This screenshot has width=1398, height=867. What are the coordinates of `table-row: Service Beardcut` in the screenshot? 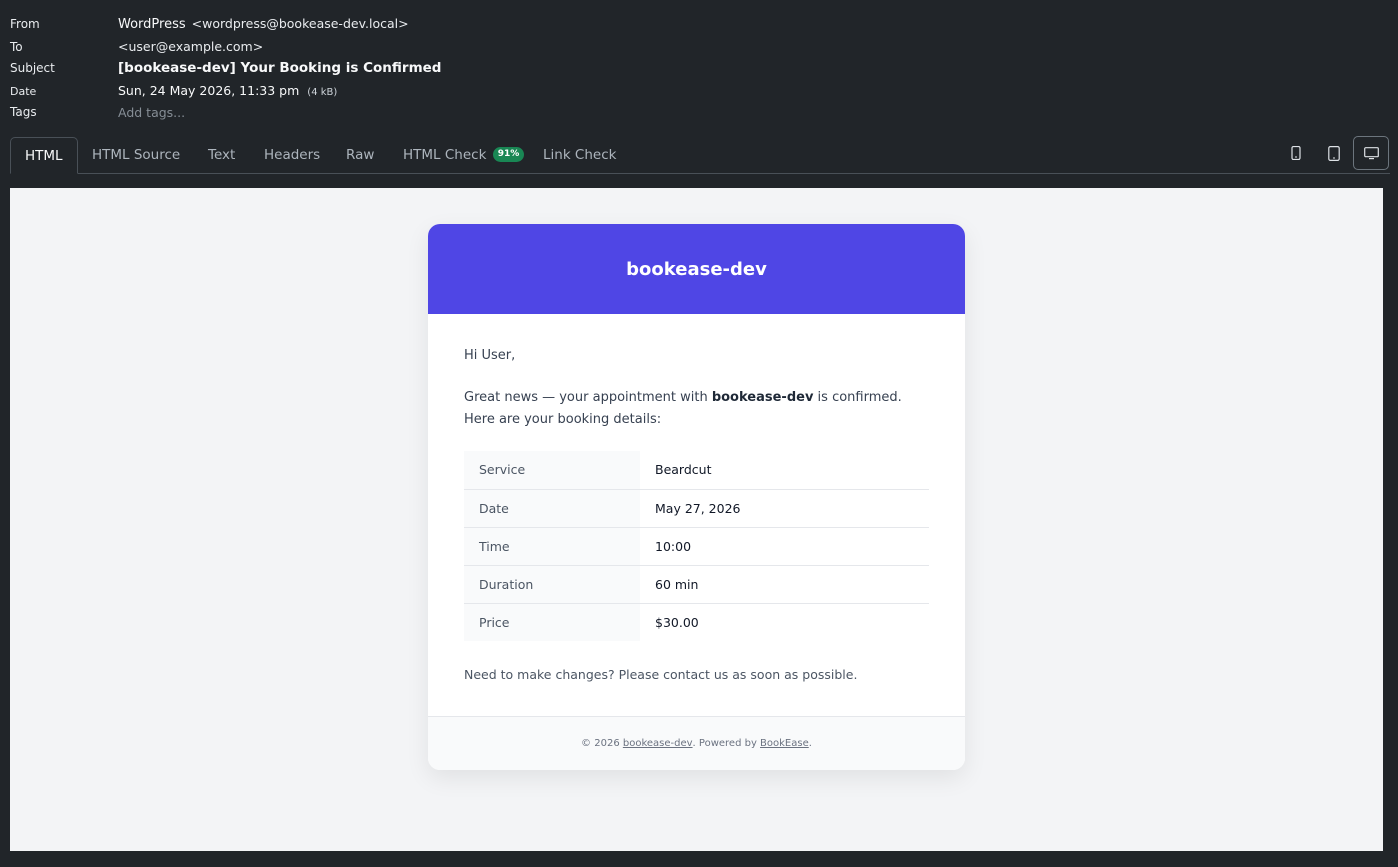 It's located at (696, 470).